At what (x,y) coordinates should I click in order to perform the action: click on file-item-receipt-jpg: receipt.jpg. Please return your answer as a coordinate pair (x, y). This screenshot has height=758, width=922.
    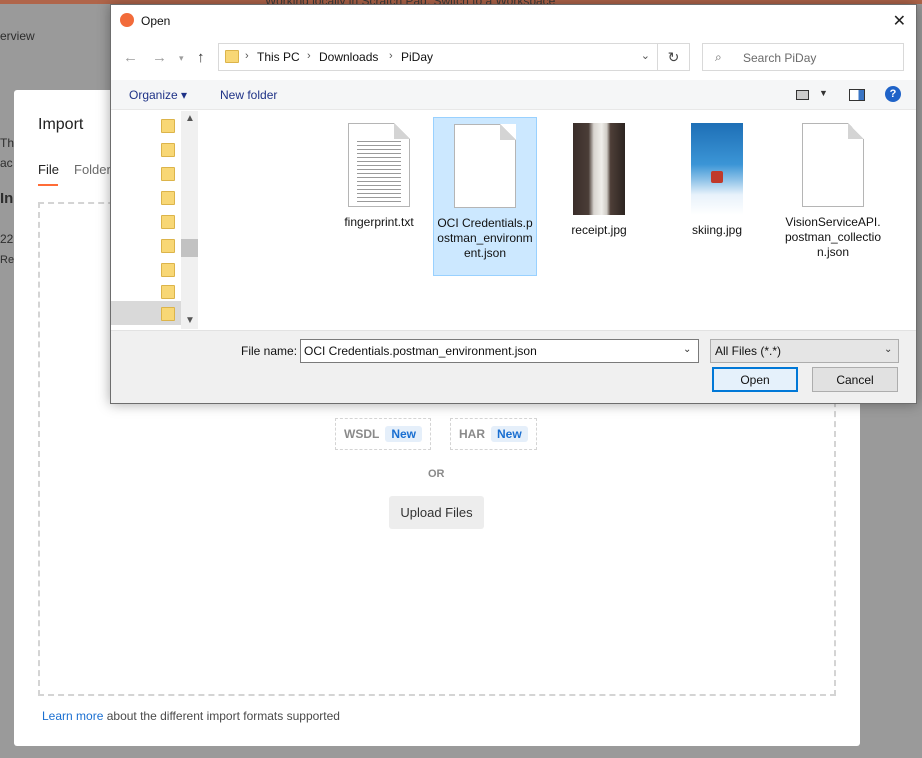
    Looking at the image, I should click on (599, 196).